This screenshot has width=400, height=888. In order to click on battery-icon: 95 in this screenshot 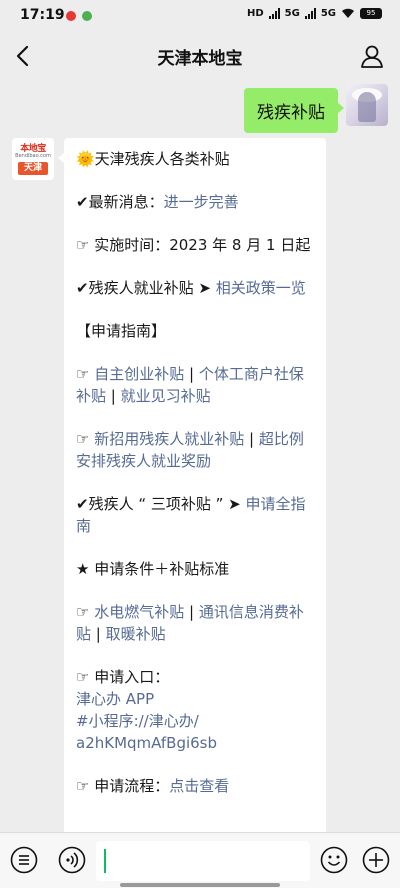, I will do `click(371, 13)`.